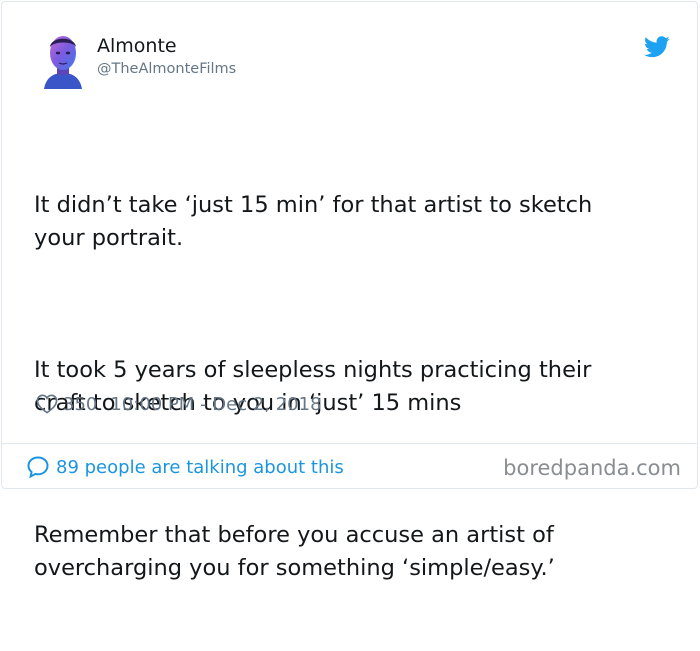 Image resolution: width=700 pixels, height=651 pixels. Describe the element at coordinates (215, 404) in the screenshot. I see `timestamp: 10:00 PM - Dec 2, 2018` at that location.